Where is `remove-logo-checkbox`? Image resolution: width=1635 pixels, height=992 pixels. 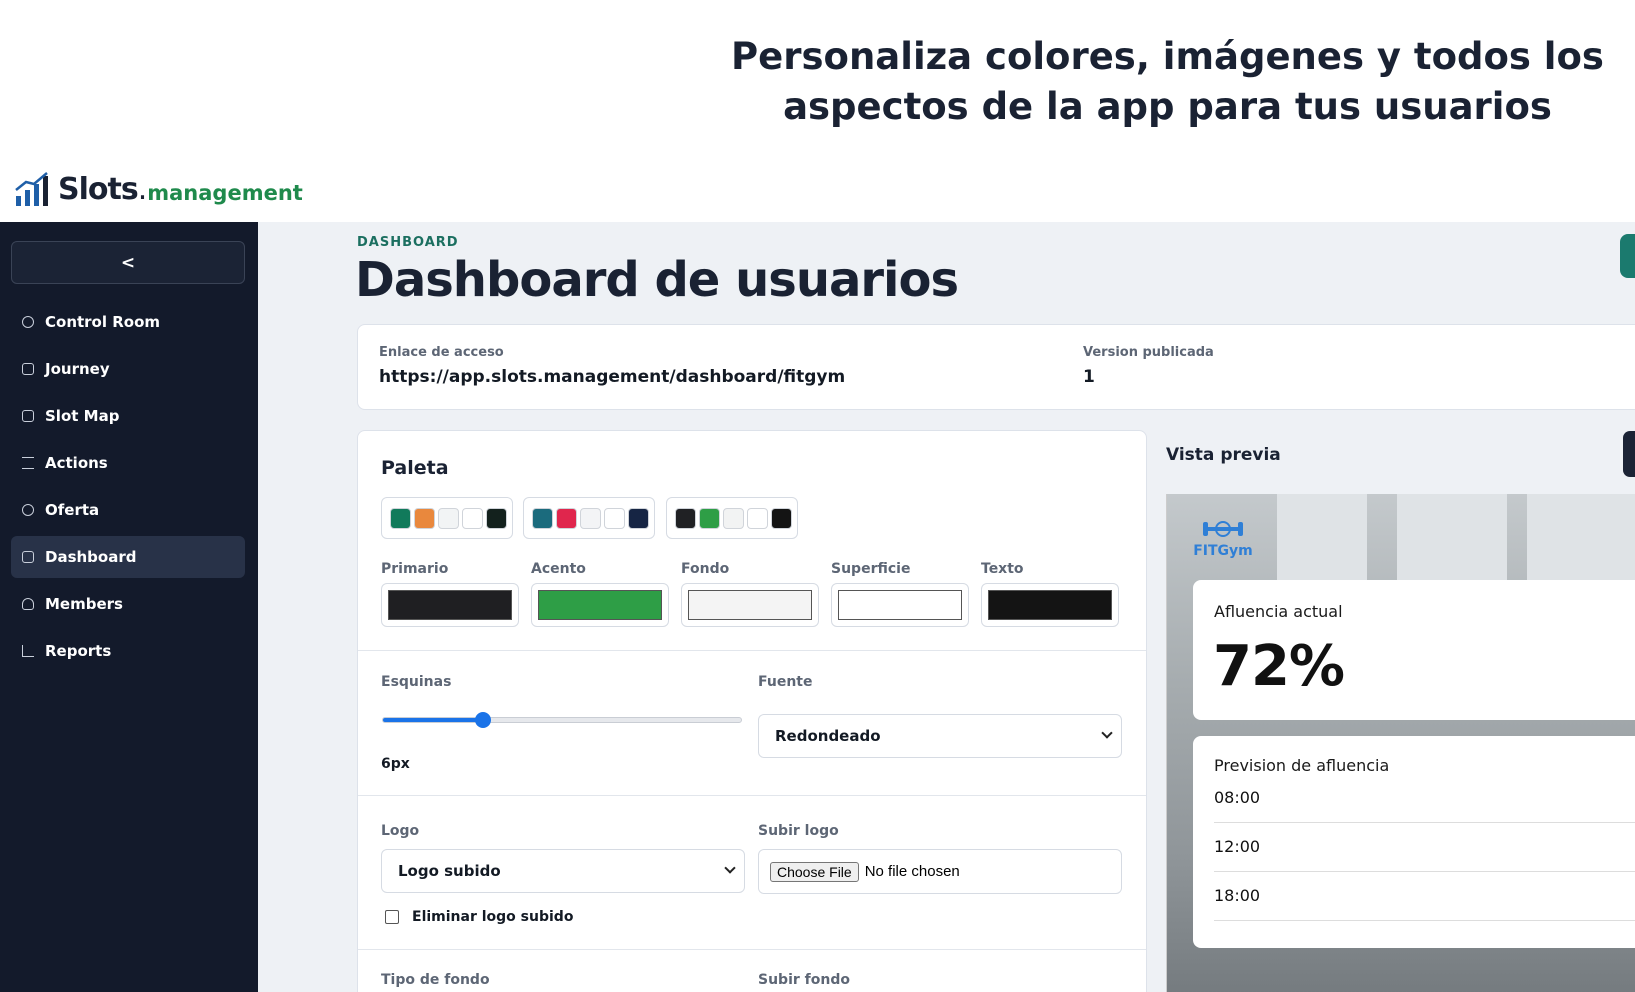
remove-logo-checkbox is located at coordinates (392, 917).